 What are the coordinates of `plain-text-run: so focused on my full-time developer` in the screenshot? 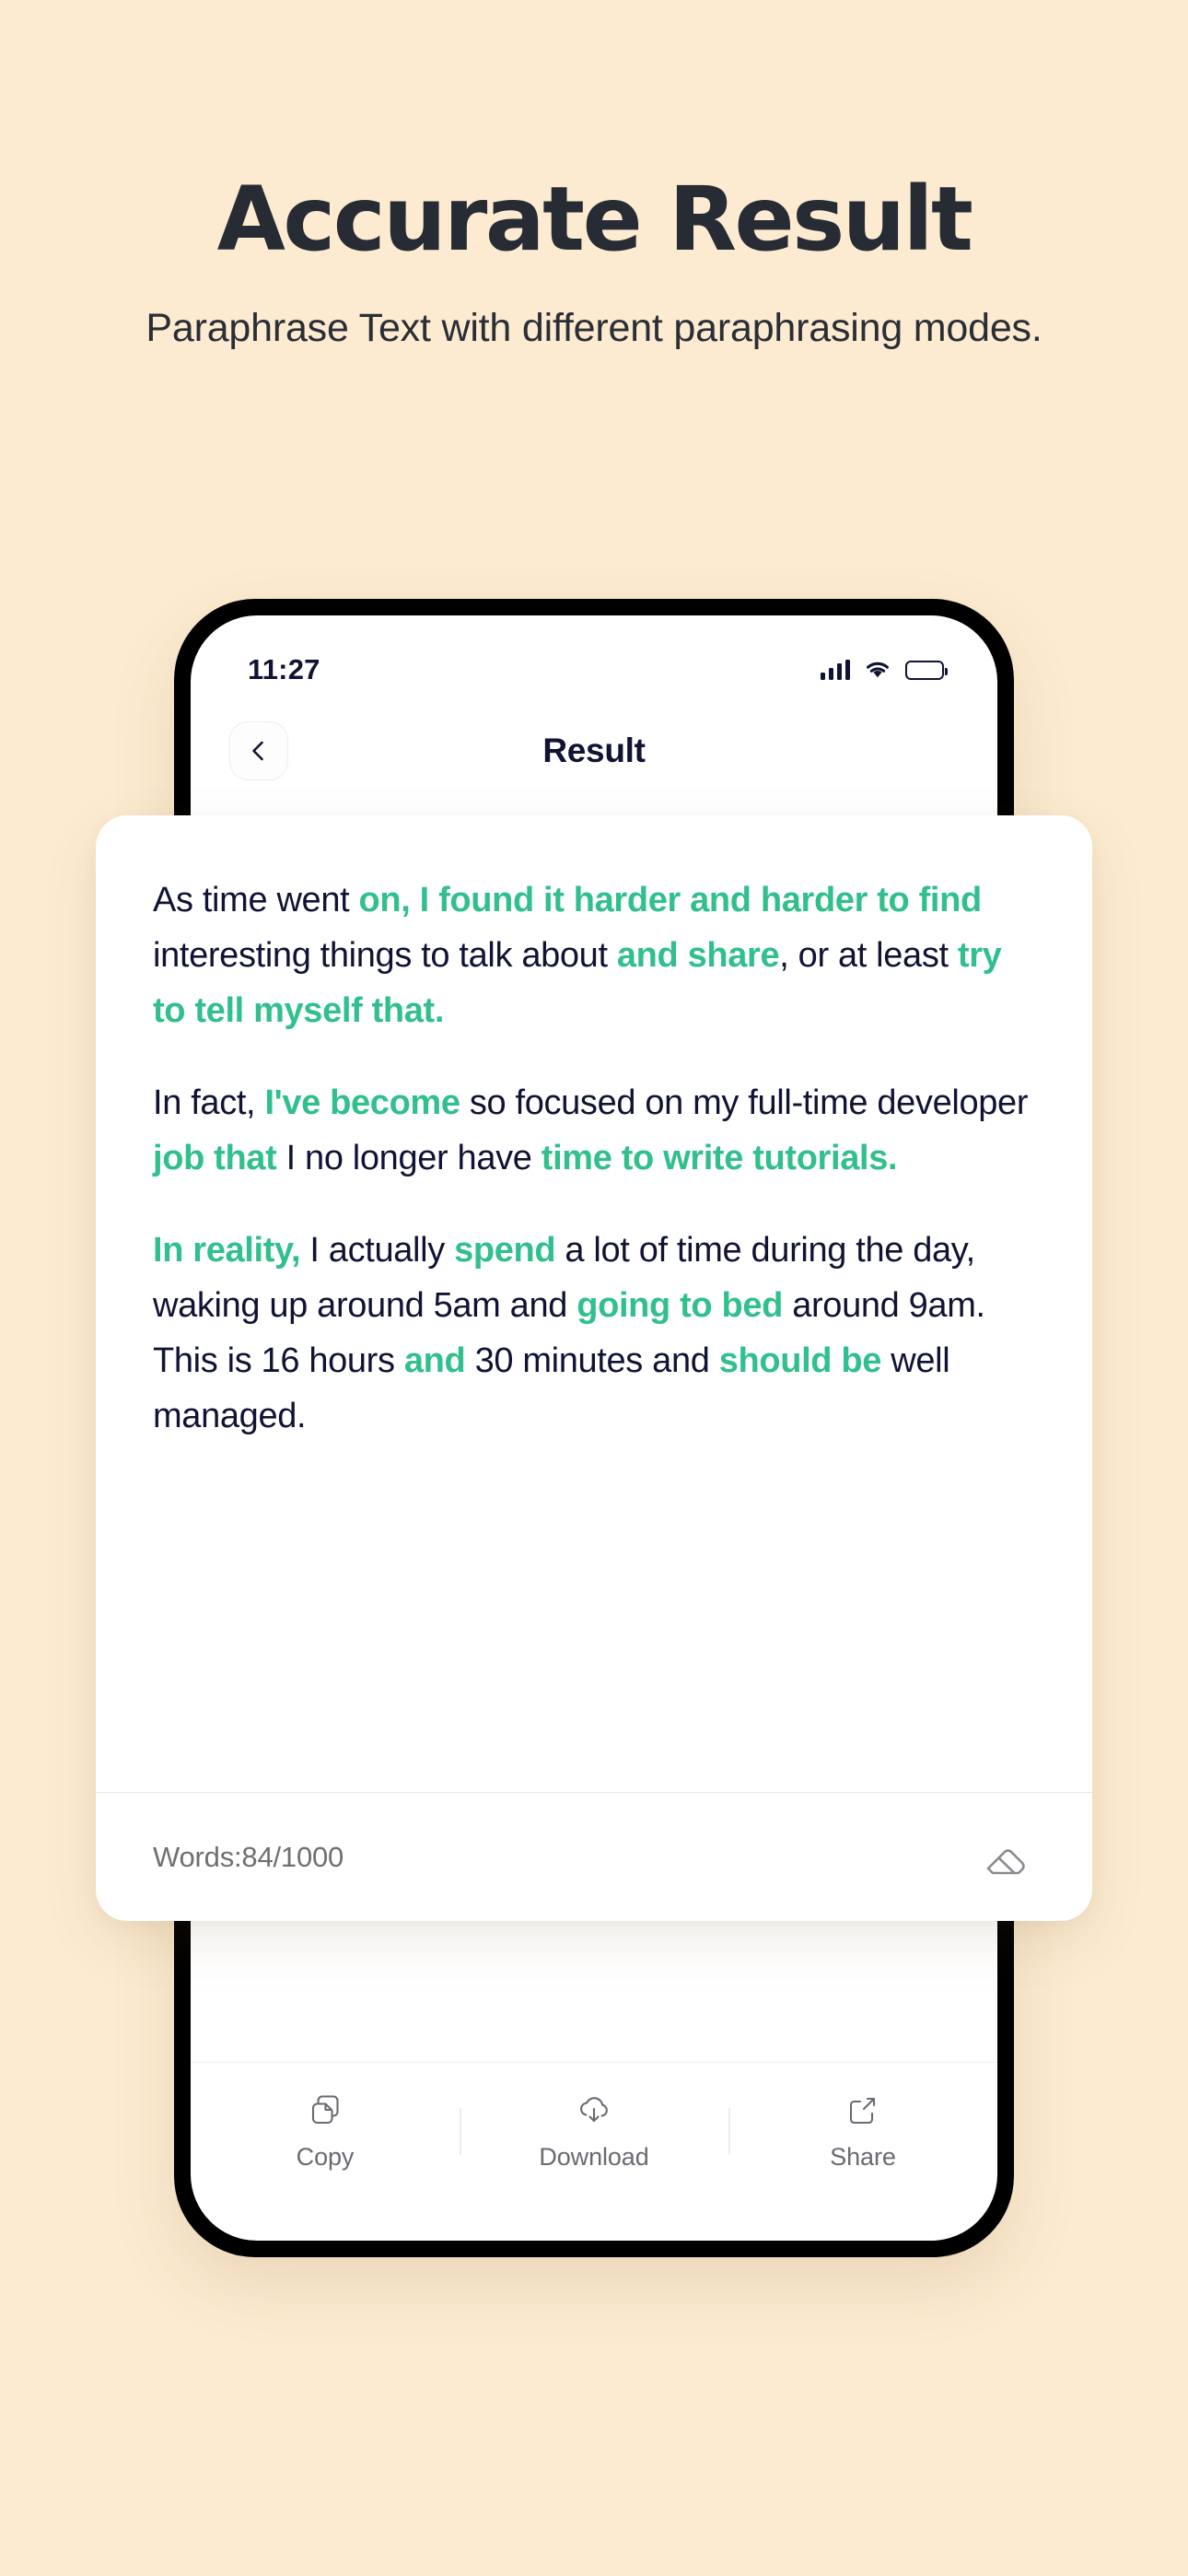 It's located at (744, 1103).